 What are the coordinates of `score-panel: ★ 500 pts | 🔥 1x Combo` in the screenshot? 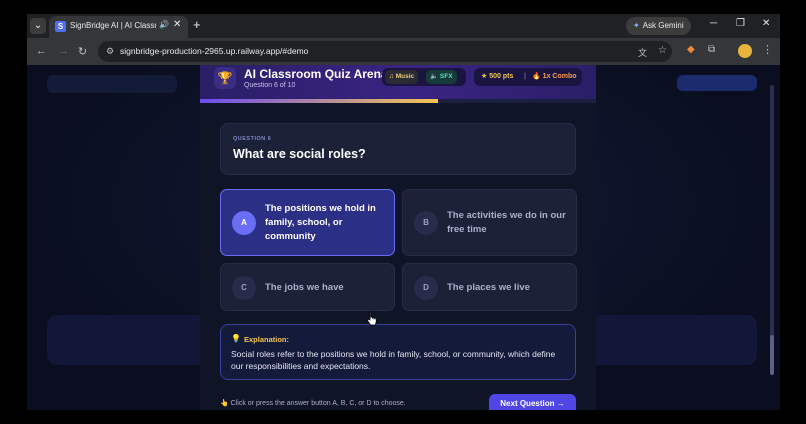 It's located at (528, 77).